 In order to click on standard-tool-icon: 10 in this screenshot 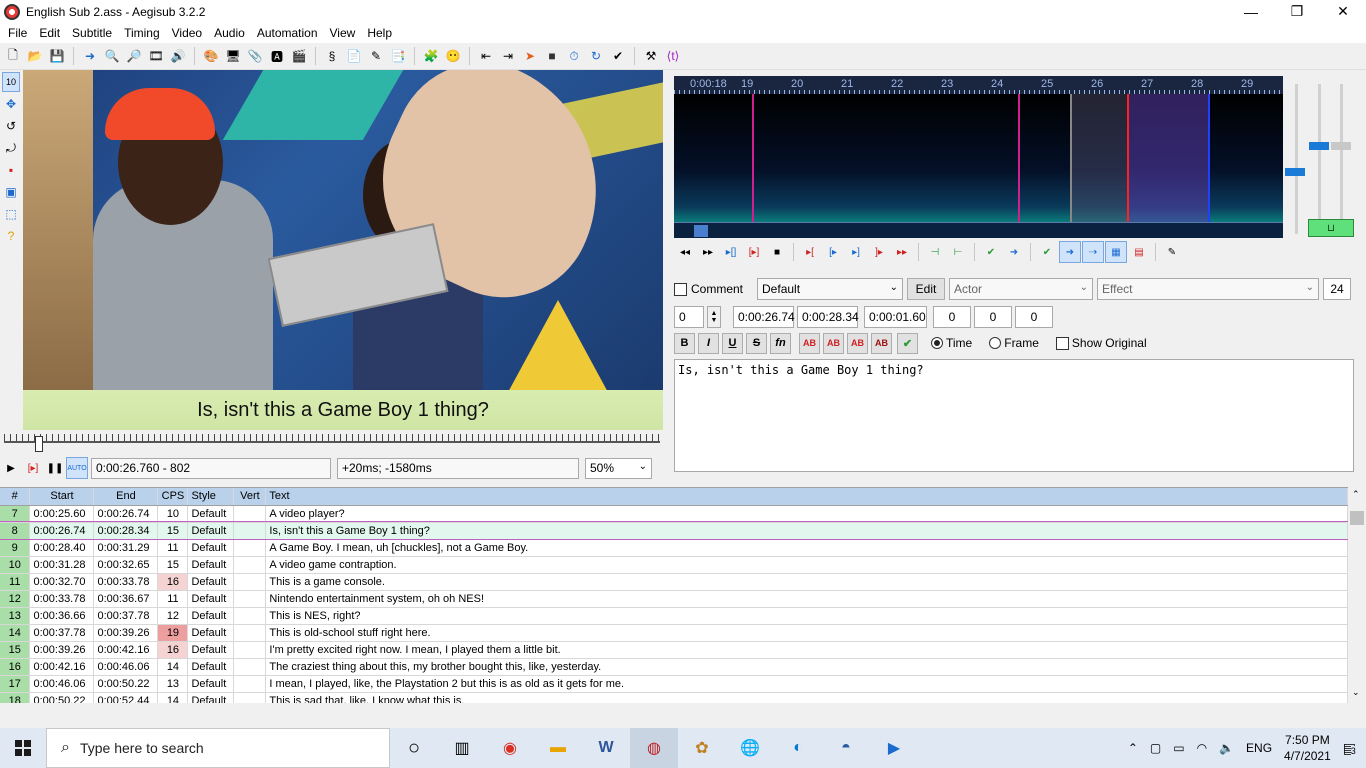, I will do `click(11, 82)`.